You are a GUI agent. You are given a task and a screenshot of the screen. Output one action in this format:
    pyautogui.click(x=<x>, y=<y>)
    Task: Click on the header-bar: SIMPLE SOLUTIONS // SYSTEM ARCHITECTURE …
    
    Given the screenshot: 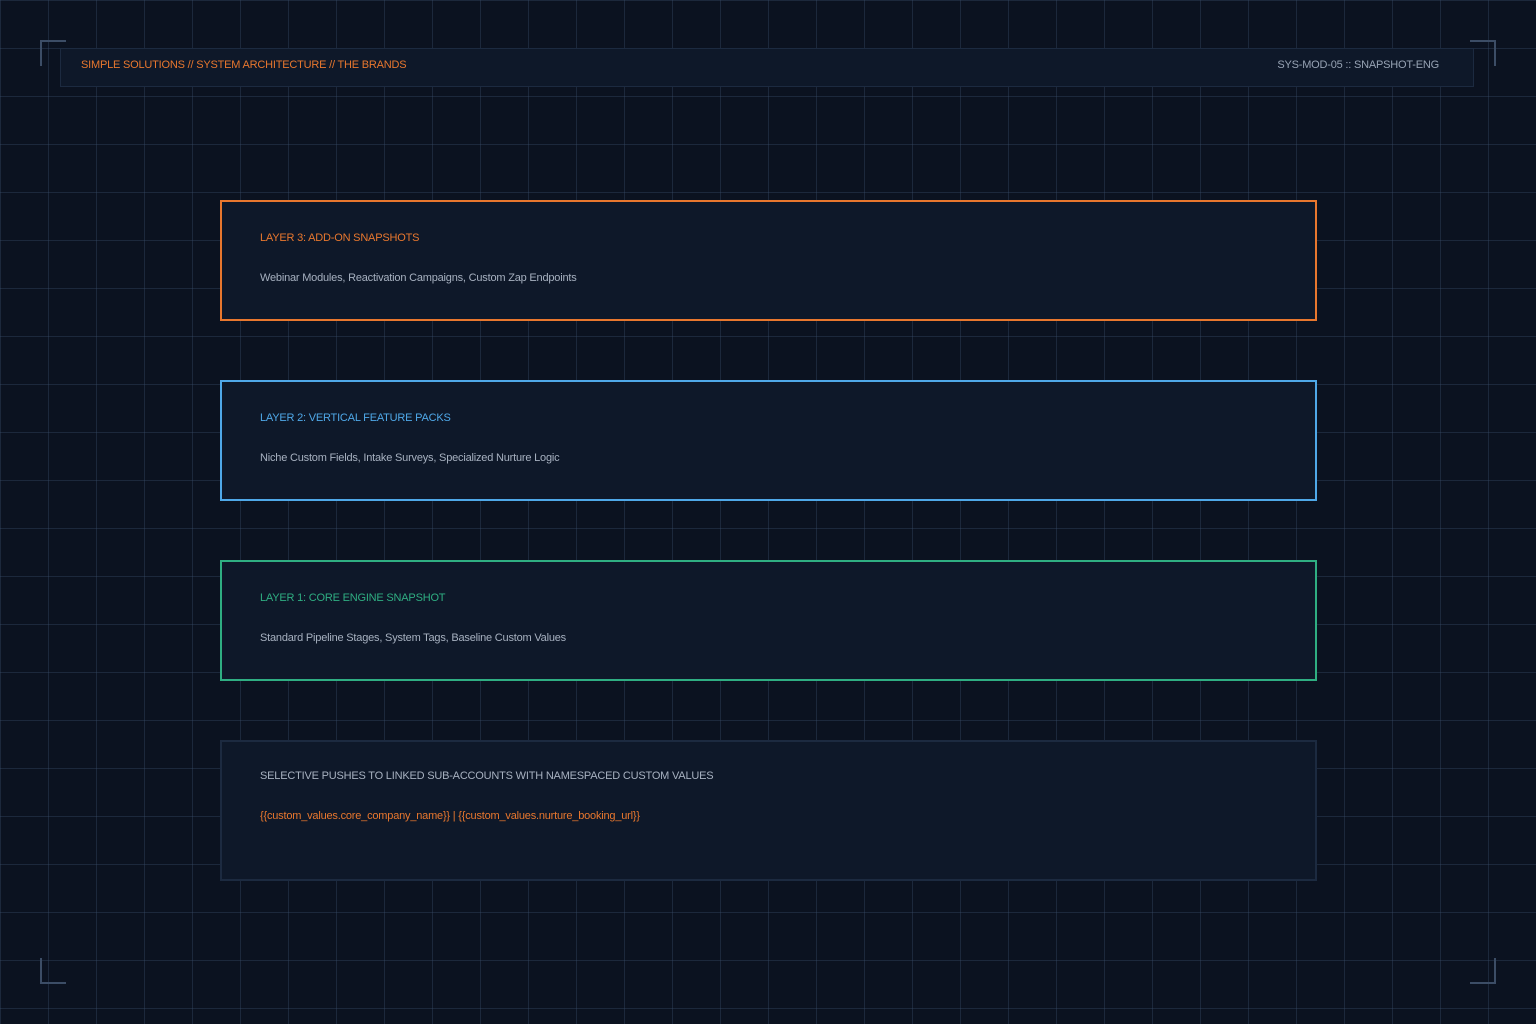 What is the action you would take?
    pyautogui.click(x=767, y=67)
    